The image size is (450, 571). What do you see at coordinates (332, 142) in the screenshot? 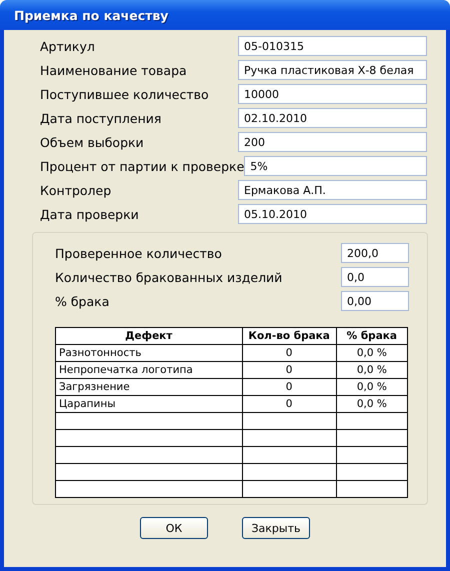
I see `input-field: 200` at bounding box center [332, 142].